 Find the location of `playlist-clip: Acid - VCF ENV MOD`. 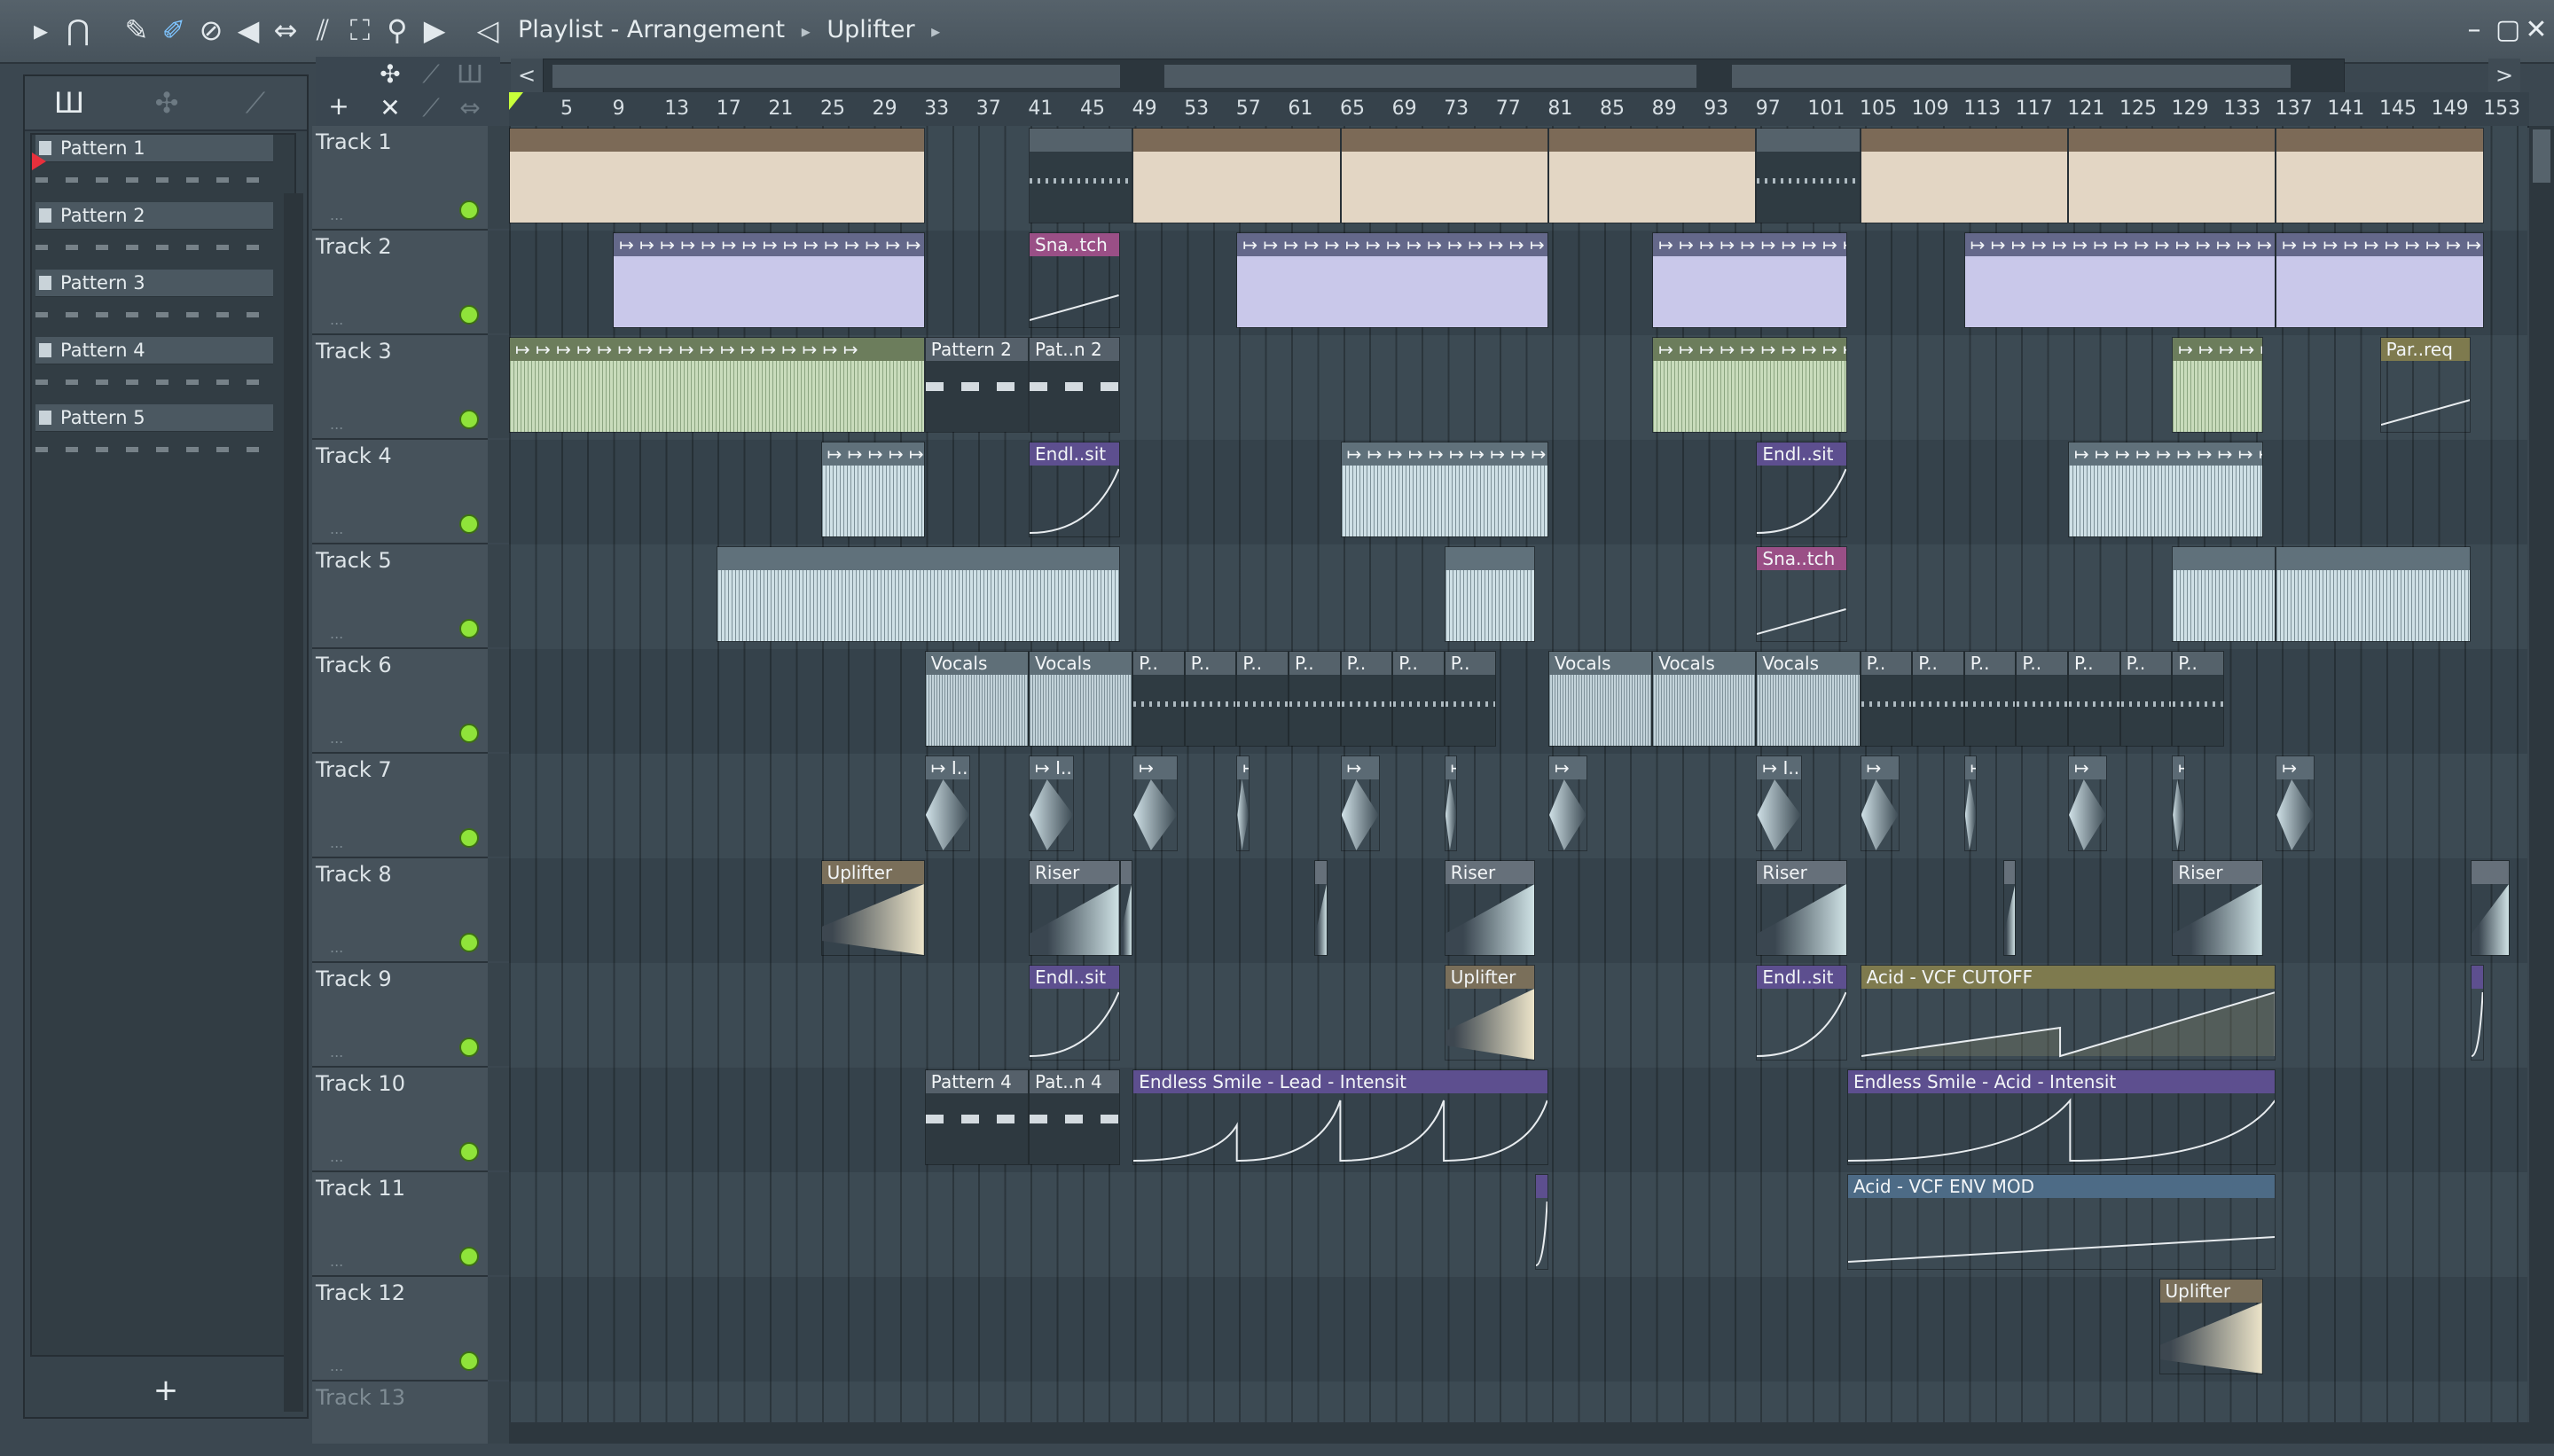

playlist-clip: Acid - VCF ENV MOD is located at coordinates (2061, 1222).